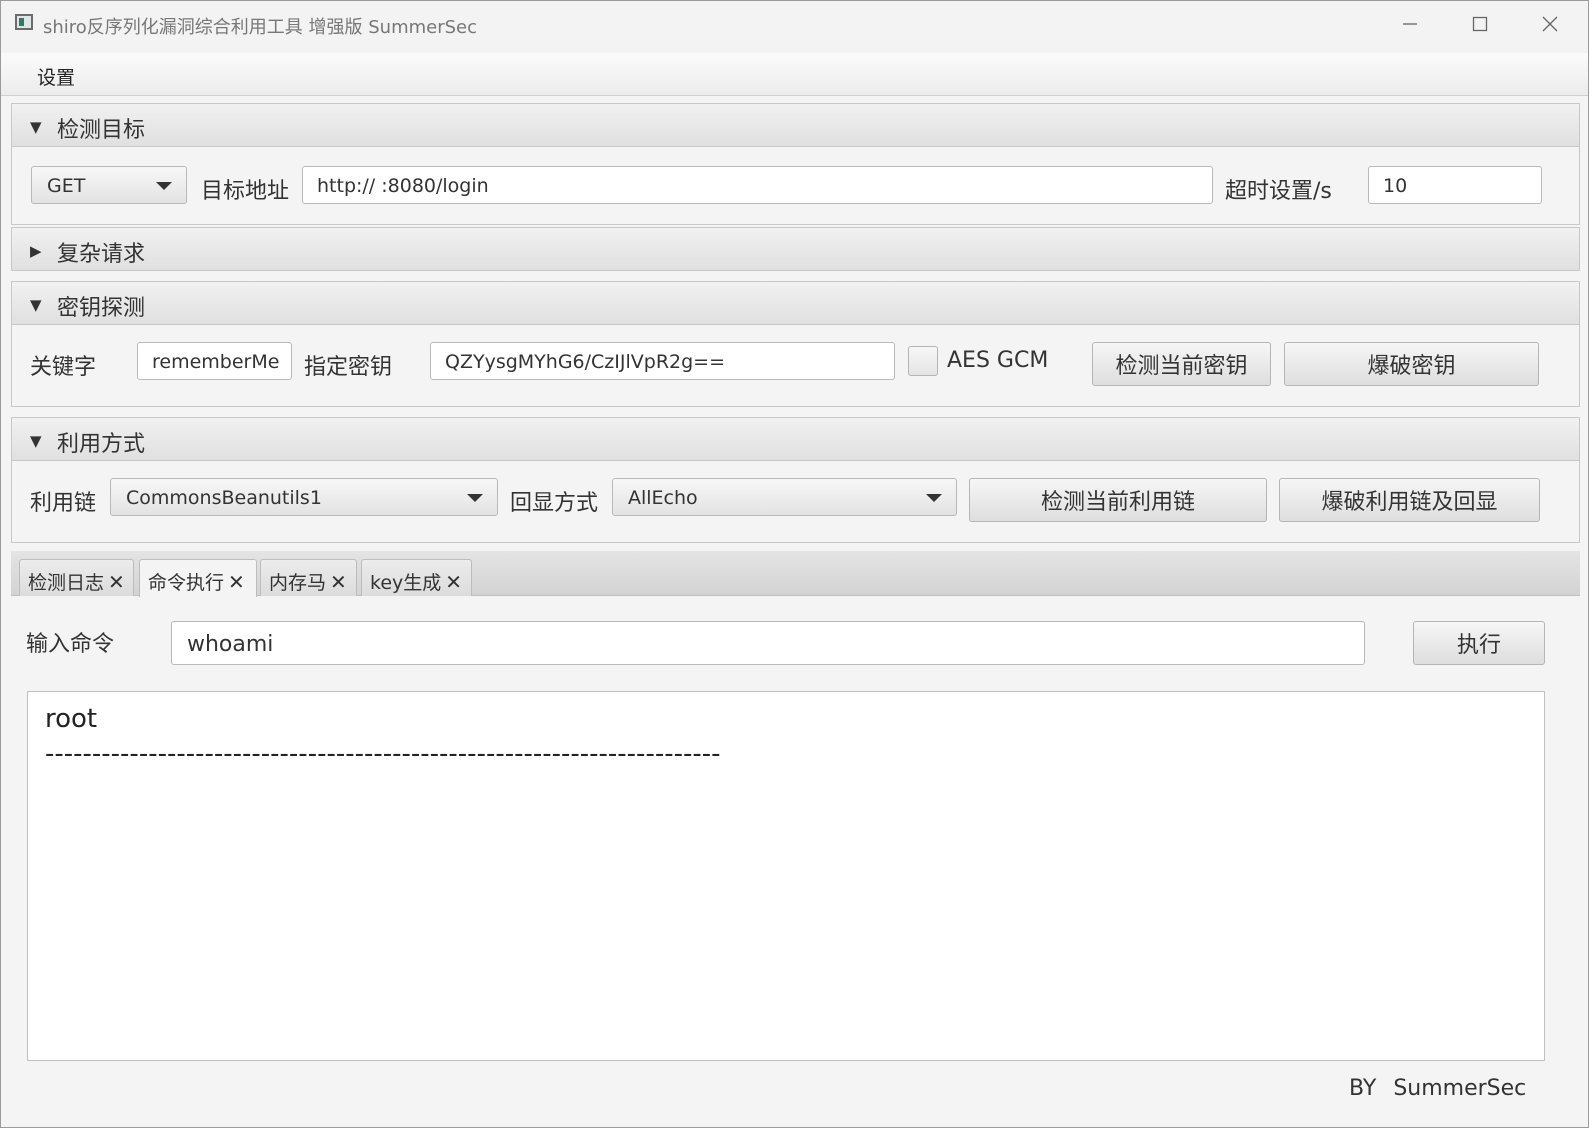 This screenshot has height=1128, width=1589. I want to click on section-key-header: ▼ 密钥探测, so click(795, 303).